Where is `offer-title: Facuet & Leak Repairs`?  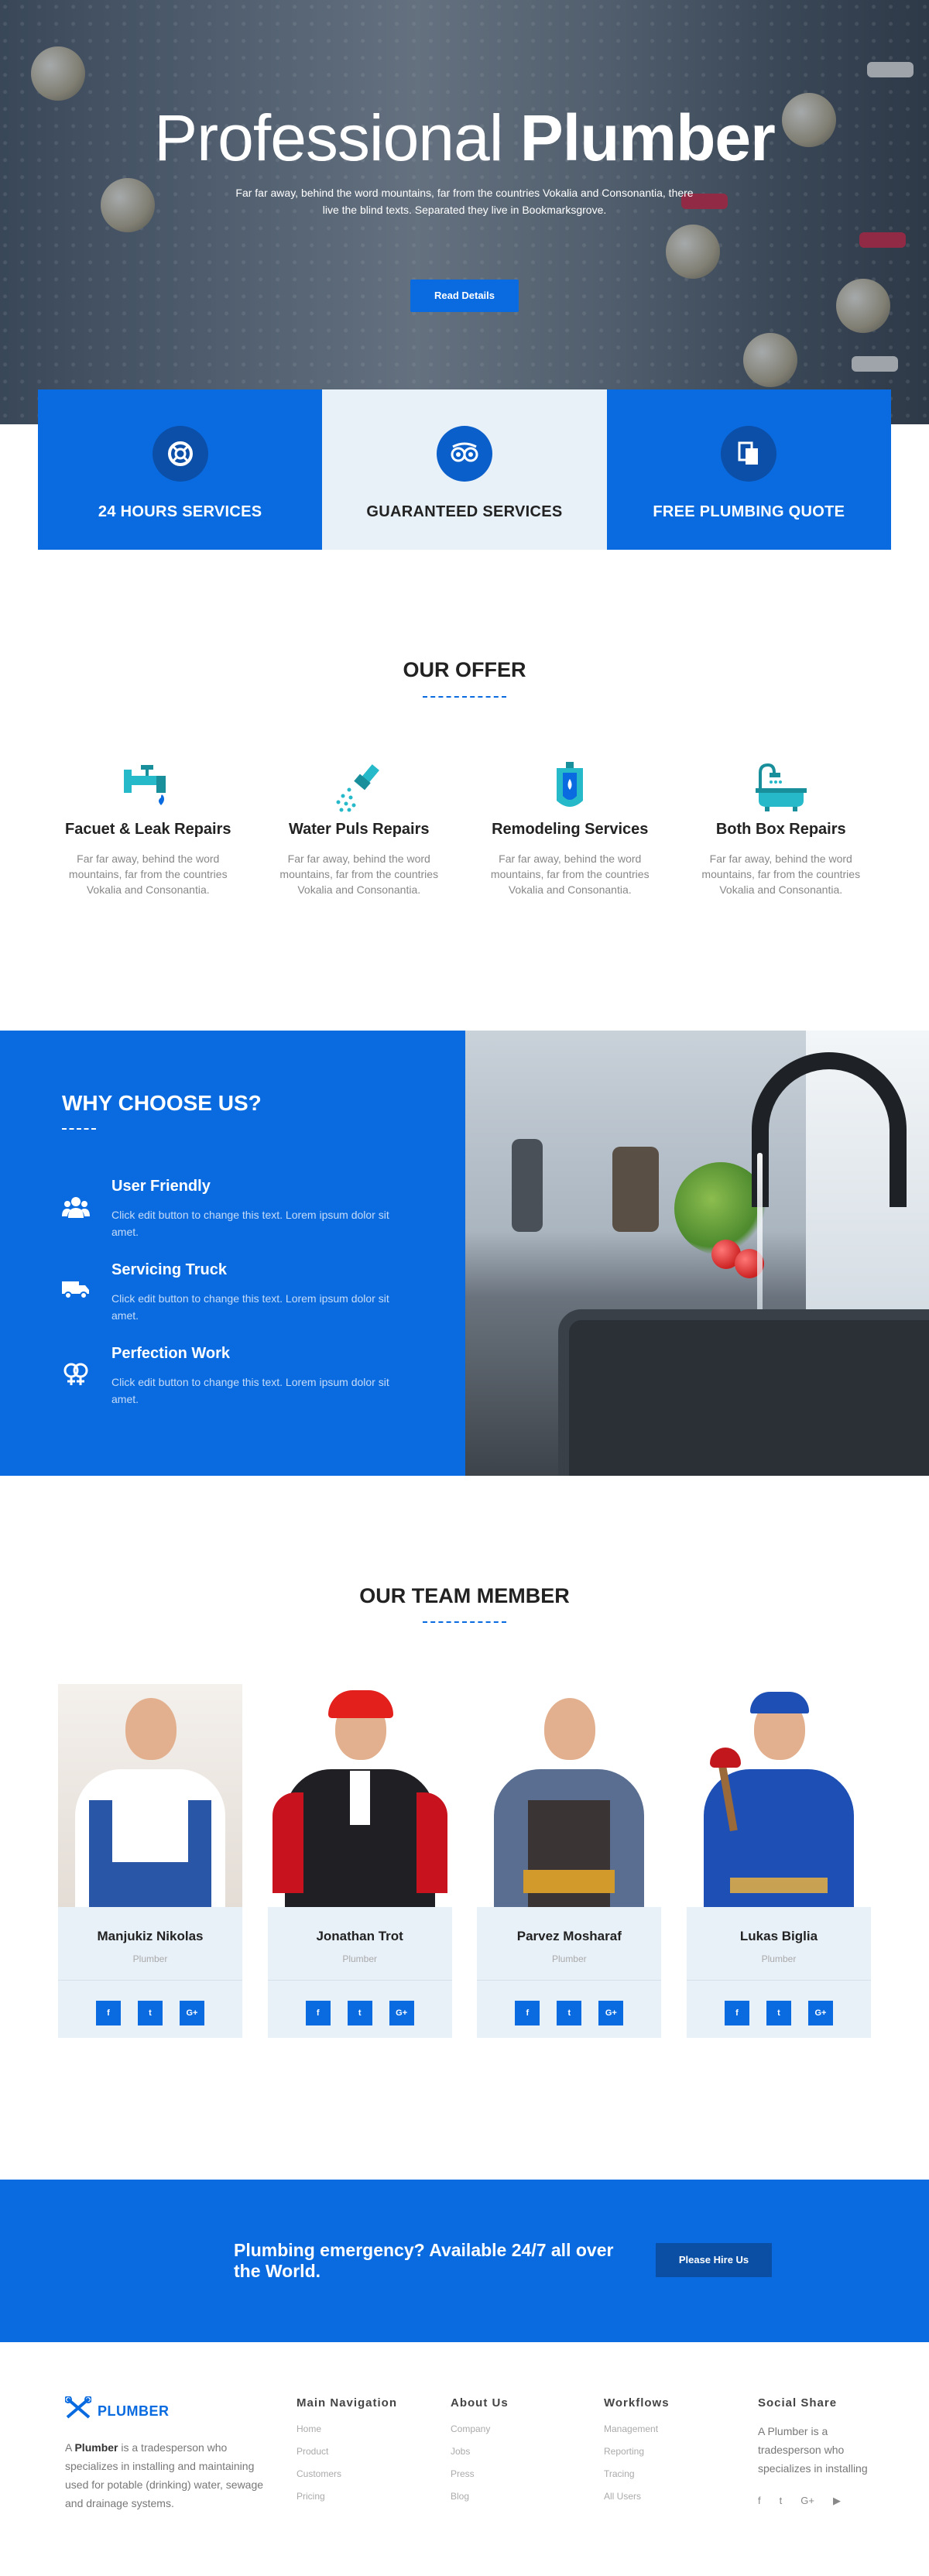
offer-title: Facuet & Leak Repairs is located at coordinates (147, 829).